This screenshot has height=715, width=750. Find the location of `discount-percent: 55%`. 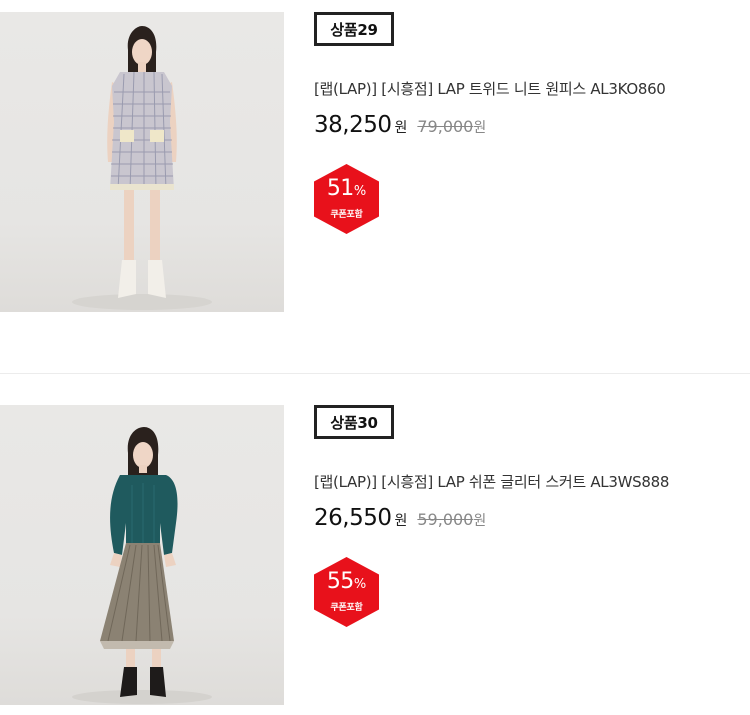

discount-percent: 55% is located at coordinates (346, 581).